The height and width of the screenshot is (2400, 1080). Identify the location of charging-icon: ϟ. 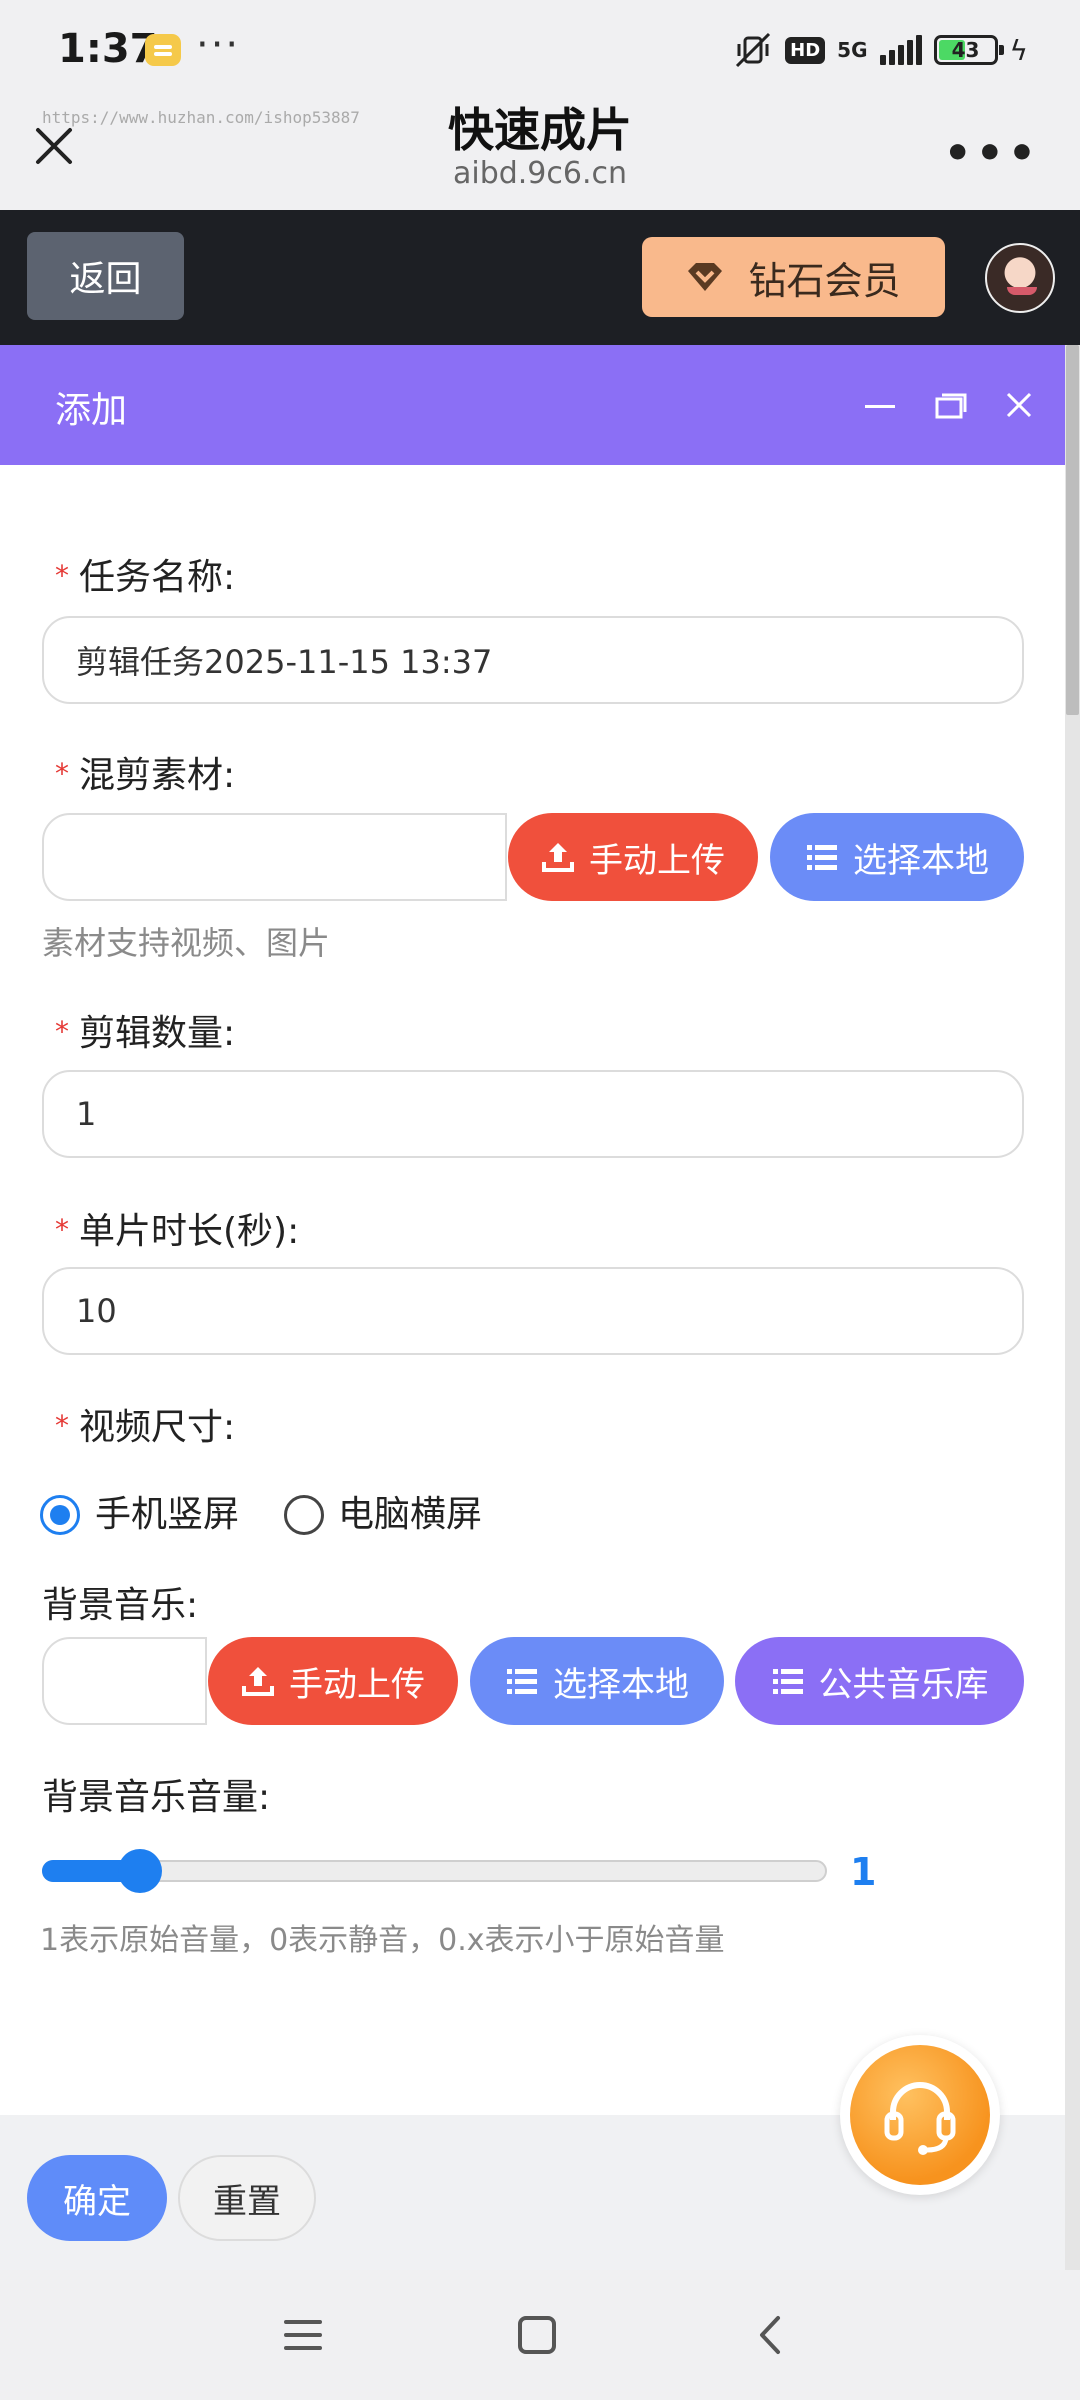
(1018, 50).